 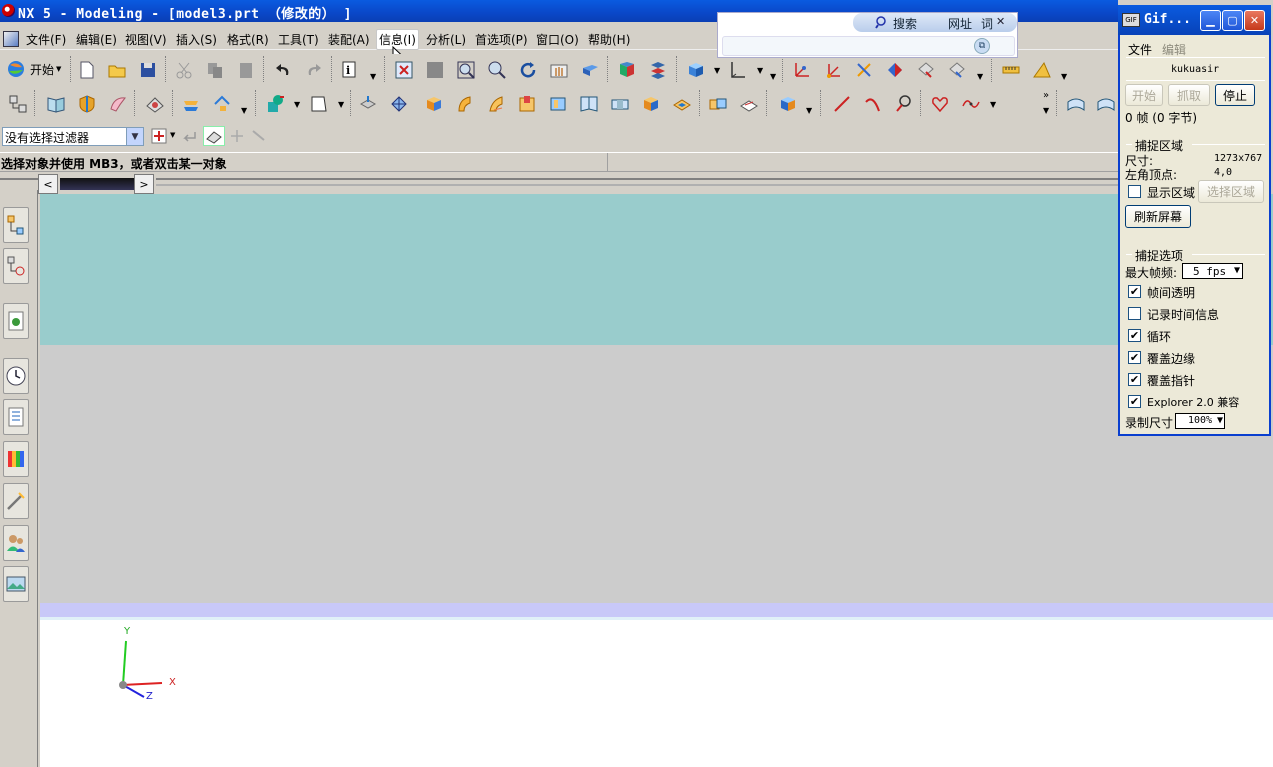 I want to click on save-button, so click(x=148, y=70).